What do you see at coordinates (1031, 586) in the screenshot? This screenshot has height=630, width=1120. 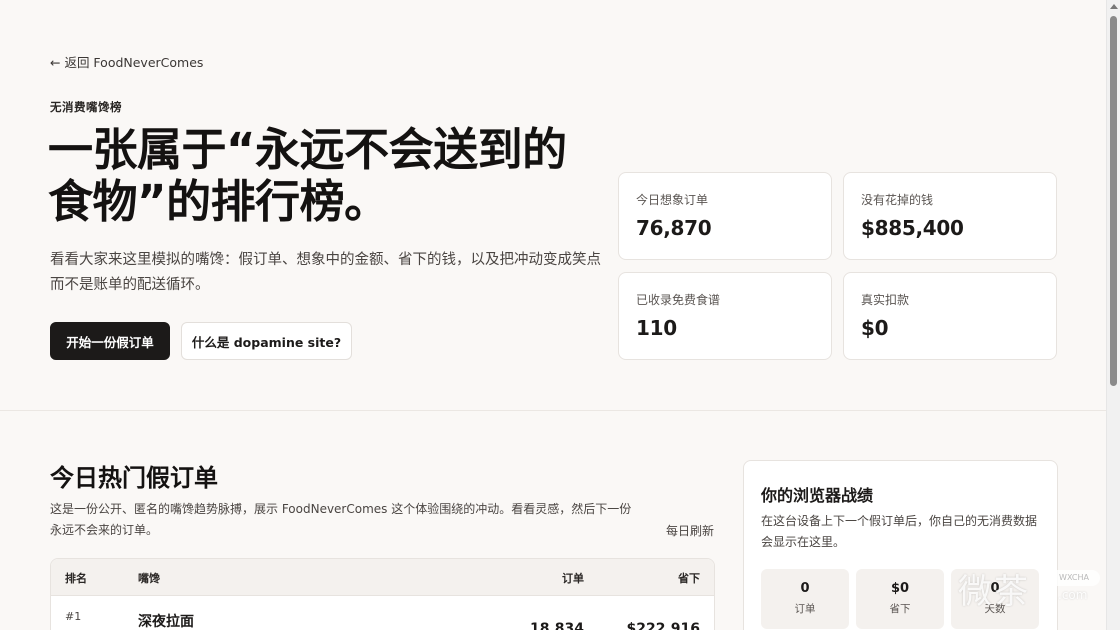 I see `watermark-logo: 微茶 WXCHA .com` at bounding box center [1031, 586].